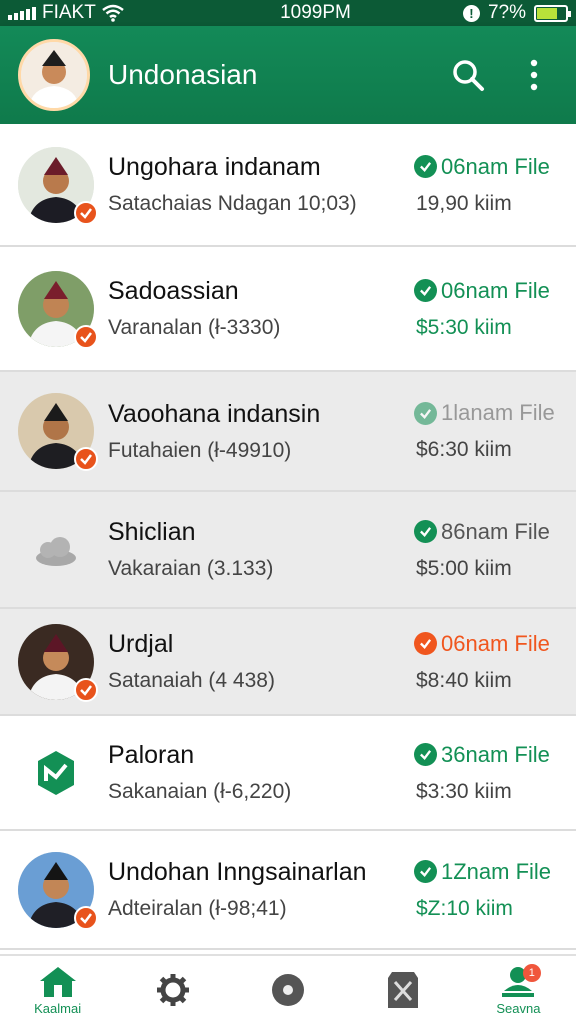 The image size is (576, 1024). Describe the element at coordinates (518, 1008) in the screenshot. I see `nav-profile-label: Seavna` at that location.